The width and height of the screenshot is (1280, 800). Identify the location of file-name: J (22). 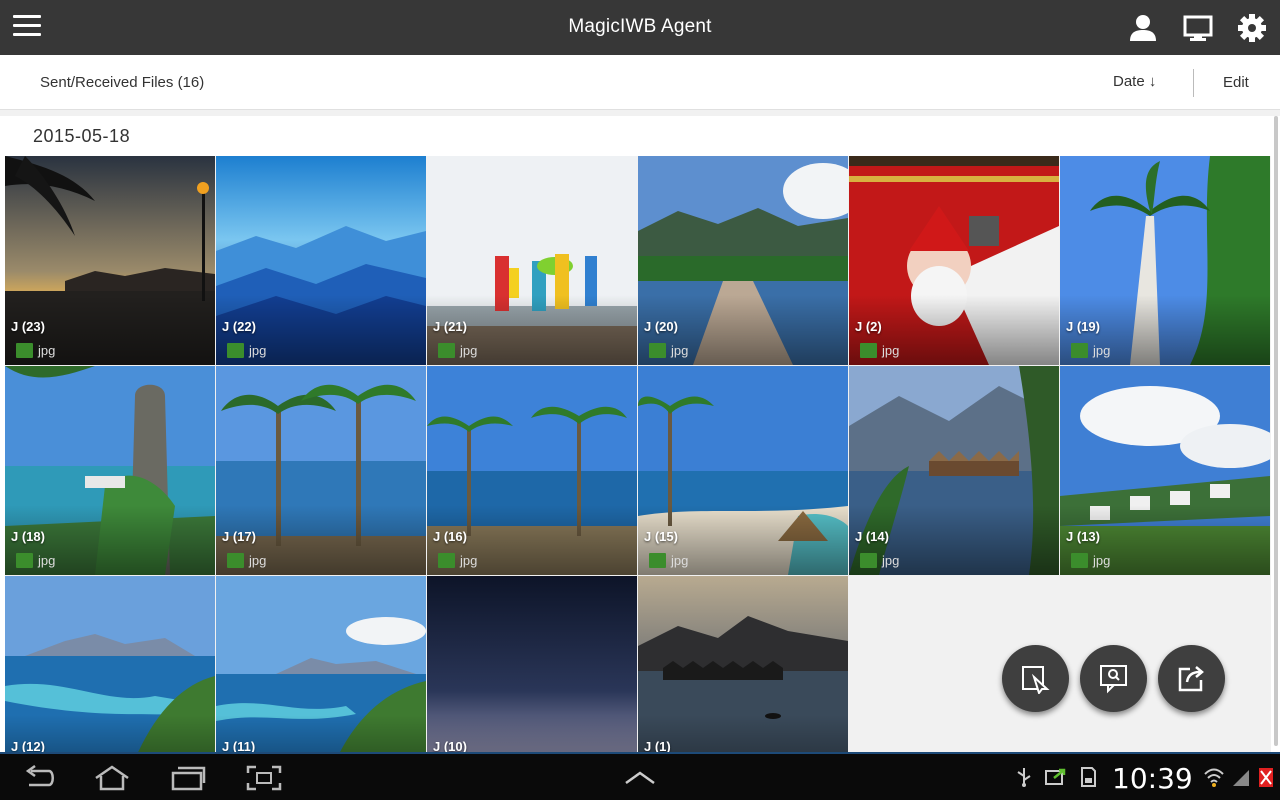
(239, 326).